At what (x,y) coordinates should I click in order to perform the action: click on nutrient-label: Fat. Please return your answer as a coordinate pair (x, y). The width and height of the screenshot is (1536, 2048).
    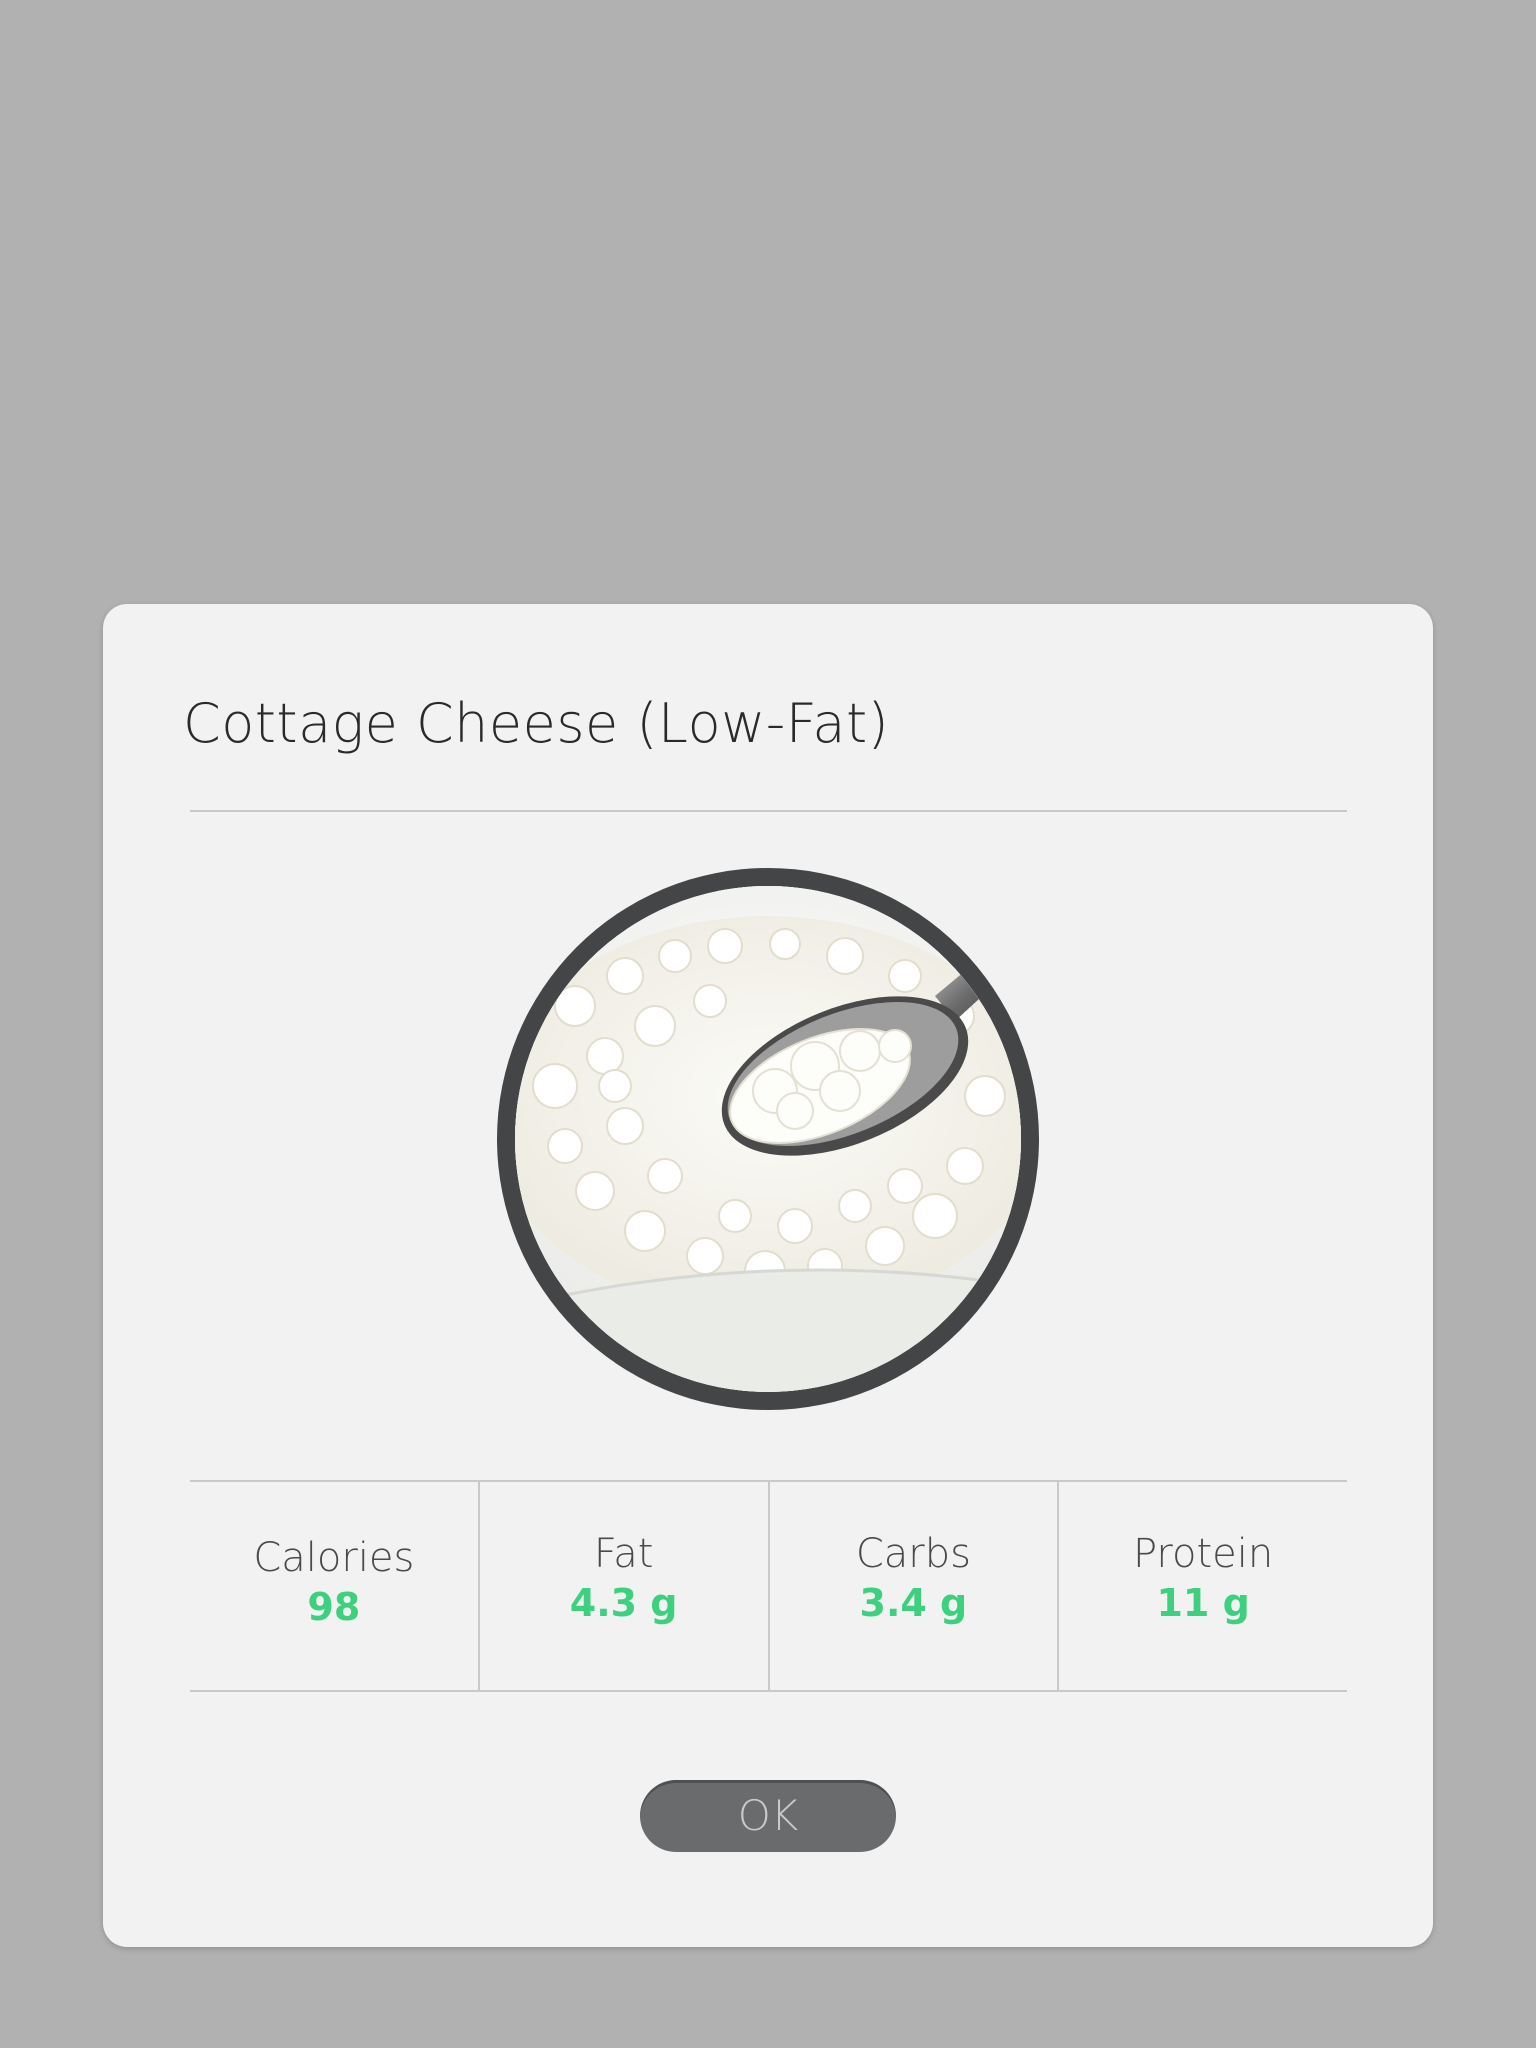
    Looking at the image, I should click on (623, 1554).